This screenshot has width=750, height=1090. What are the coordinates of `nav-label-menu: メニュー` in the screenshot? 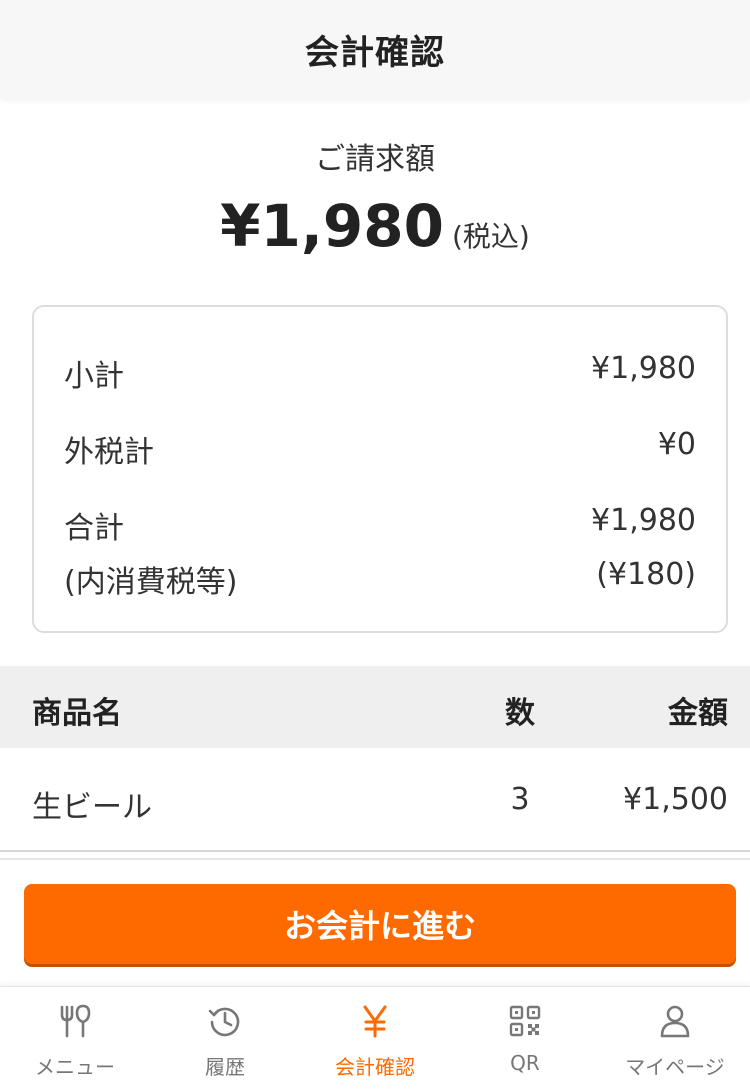 It's located at (75, 1067).